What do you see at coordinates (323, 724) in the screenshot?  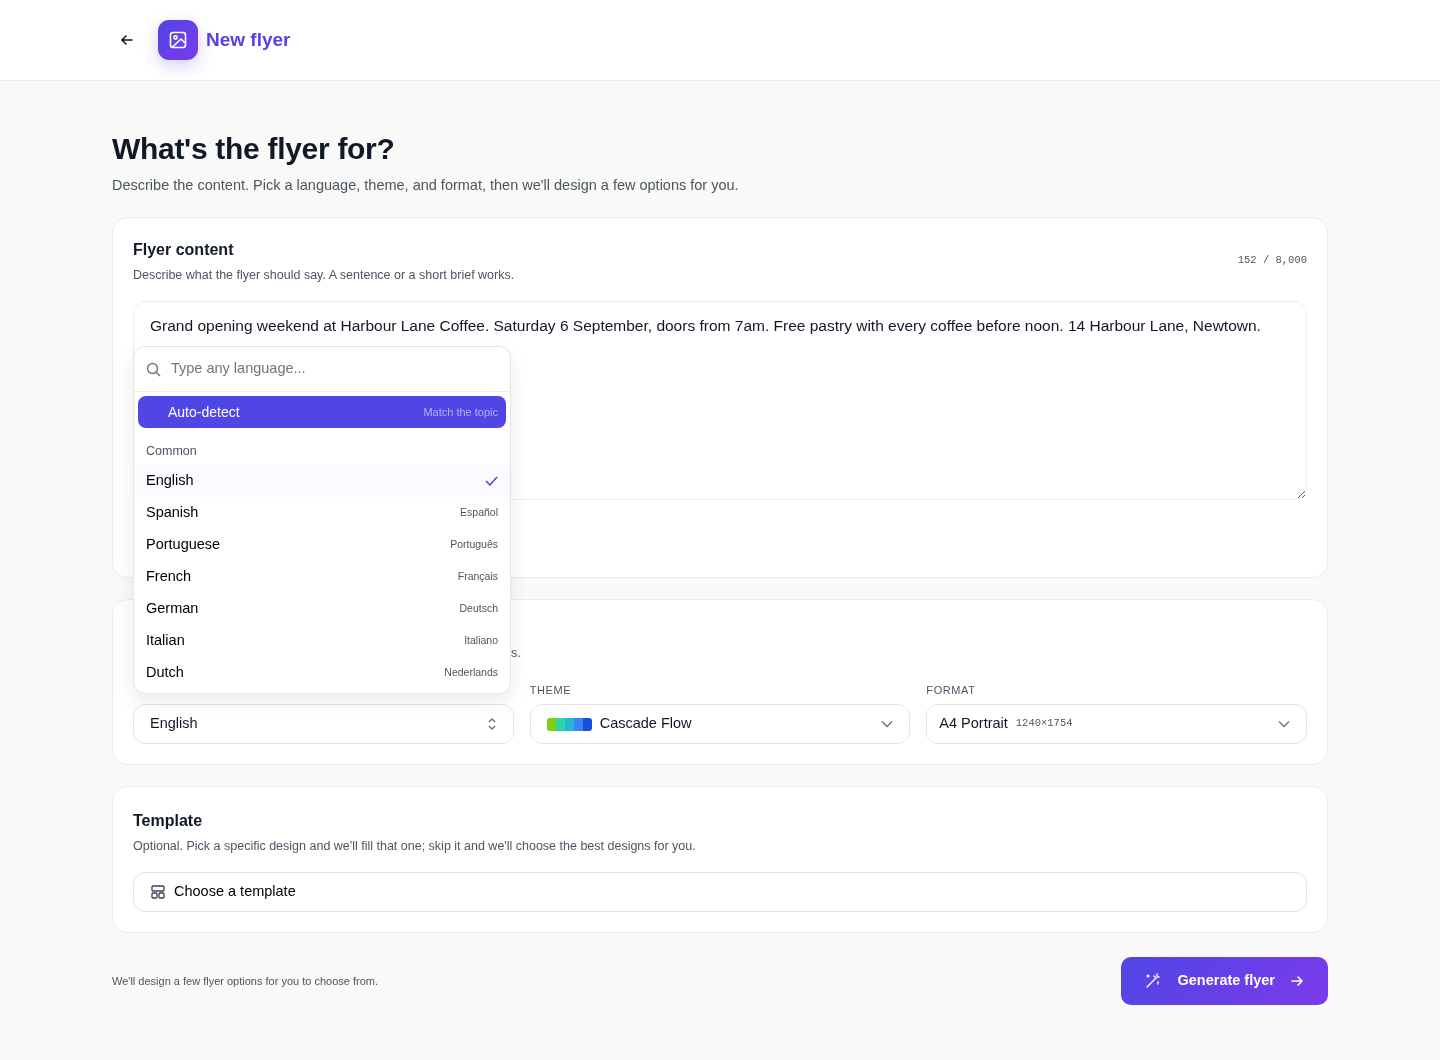 I see `language-select: English` at bounding box center [323, 724].